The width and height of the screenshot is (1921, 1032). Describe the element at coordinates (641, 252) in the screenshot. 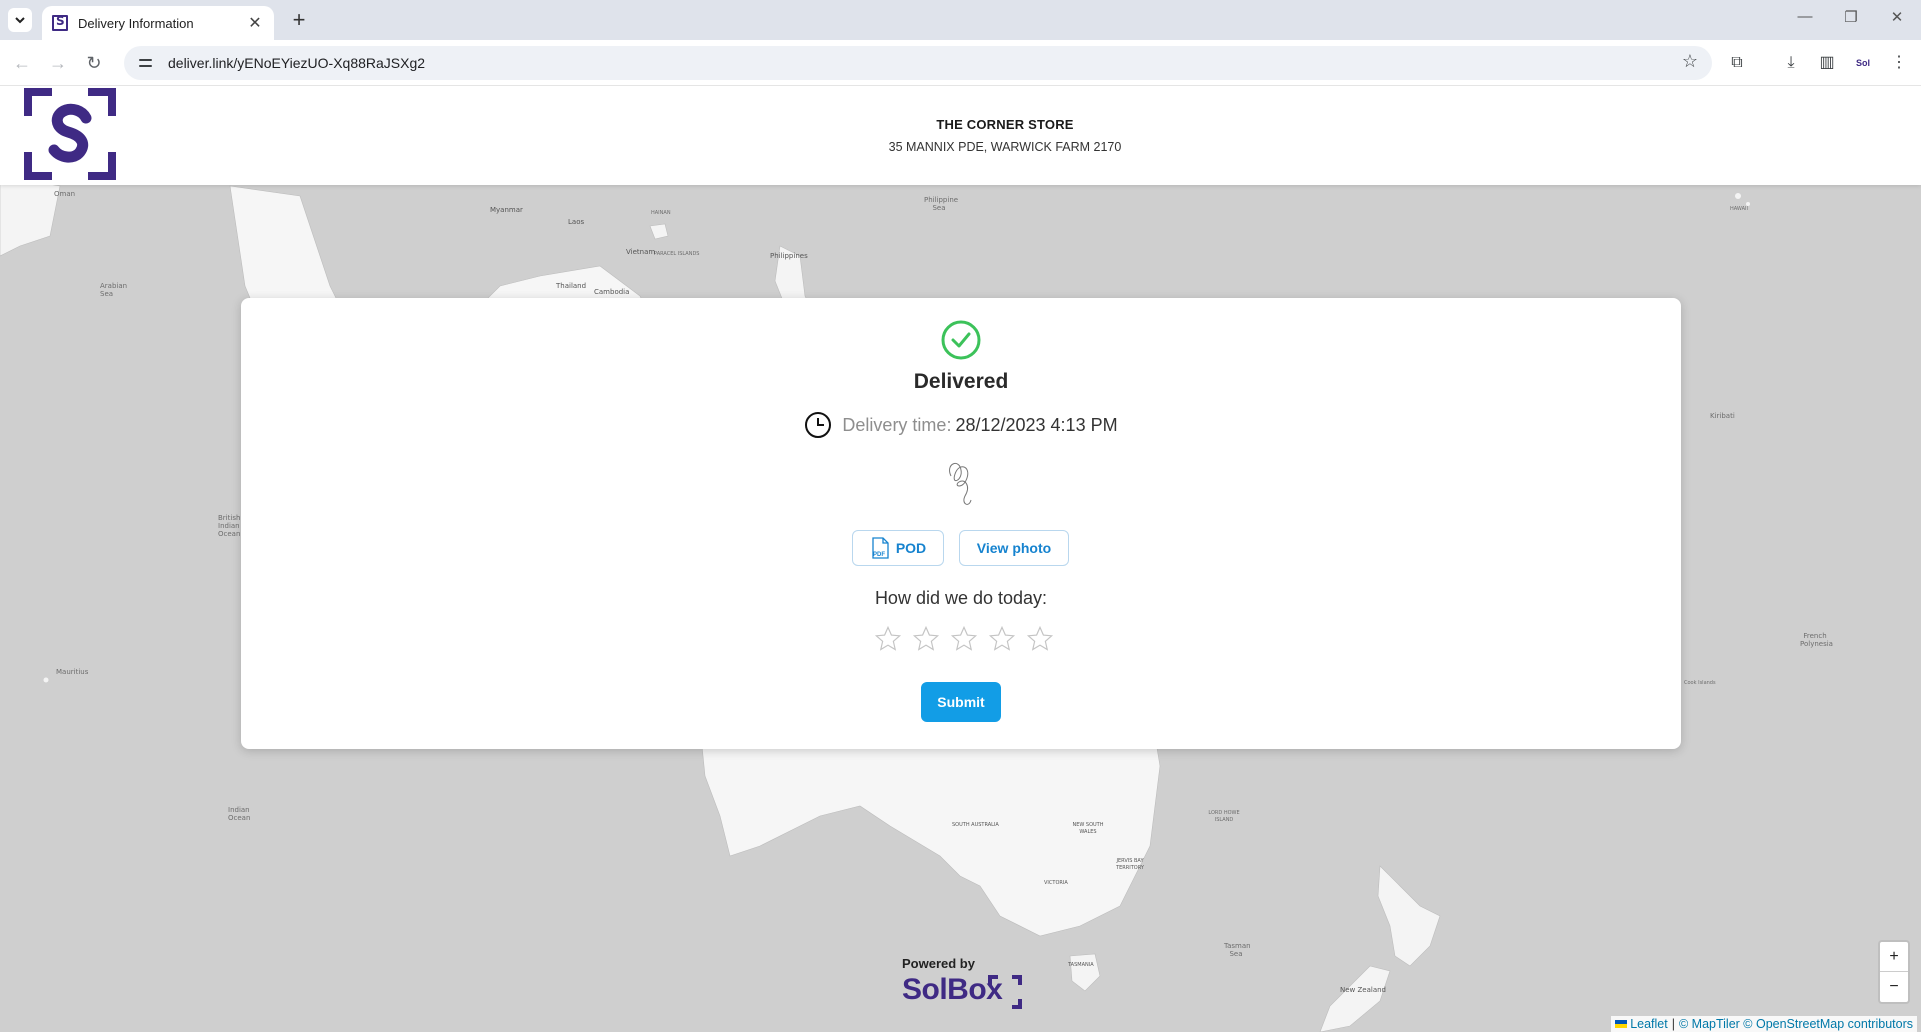

I see `map-label: Vietnam` at that location.